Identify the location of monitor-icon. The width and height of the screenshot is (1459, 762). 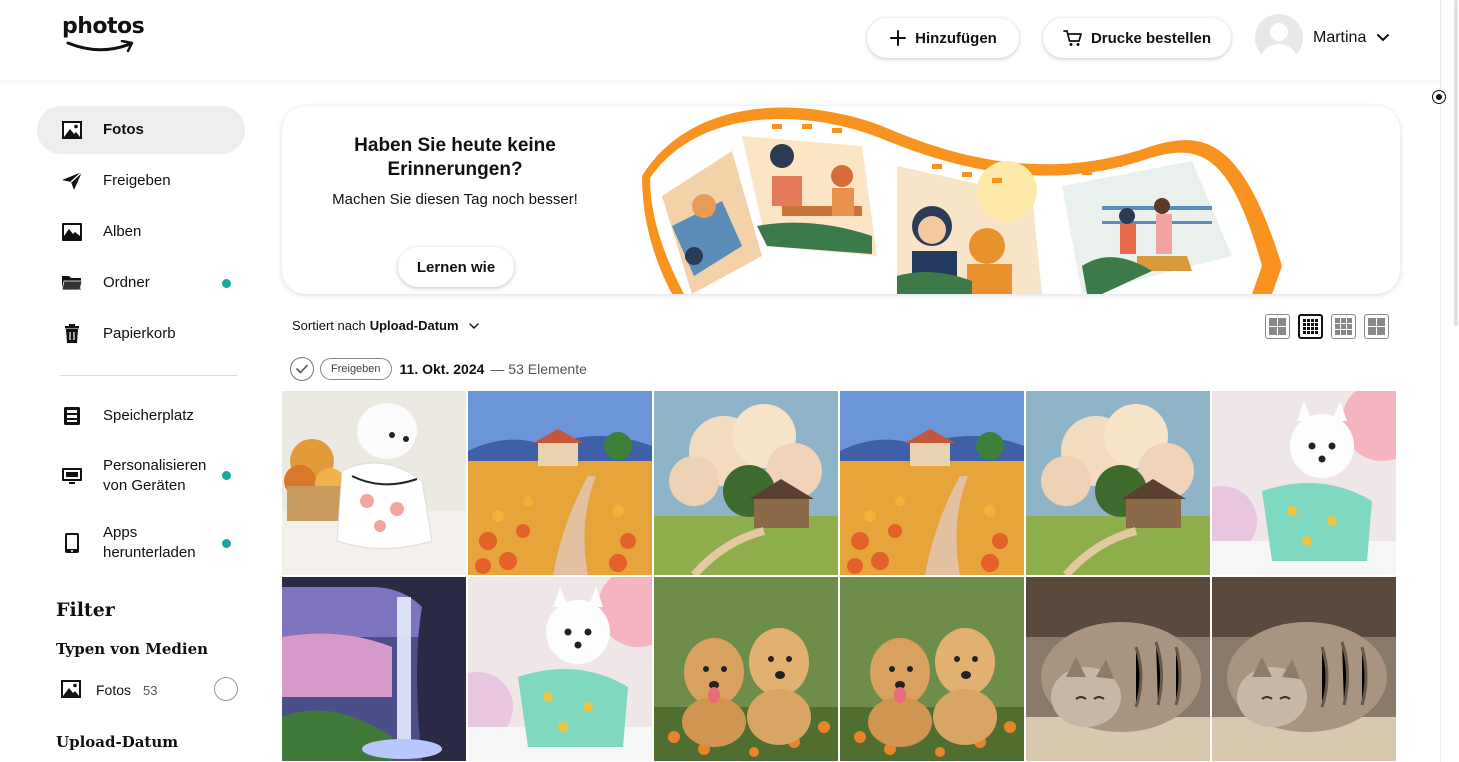
(72, 476).